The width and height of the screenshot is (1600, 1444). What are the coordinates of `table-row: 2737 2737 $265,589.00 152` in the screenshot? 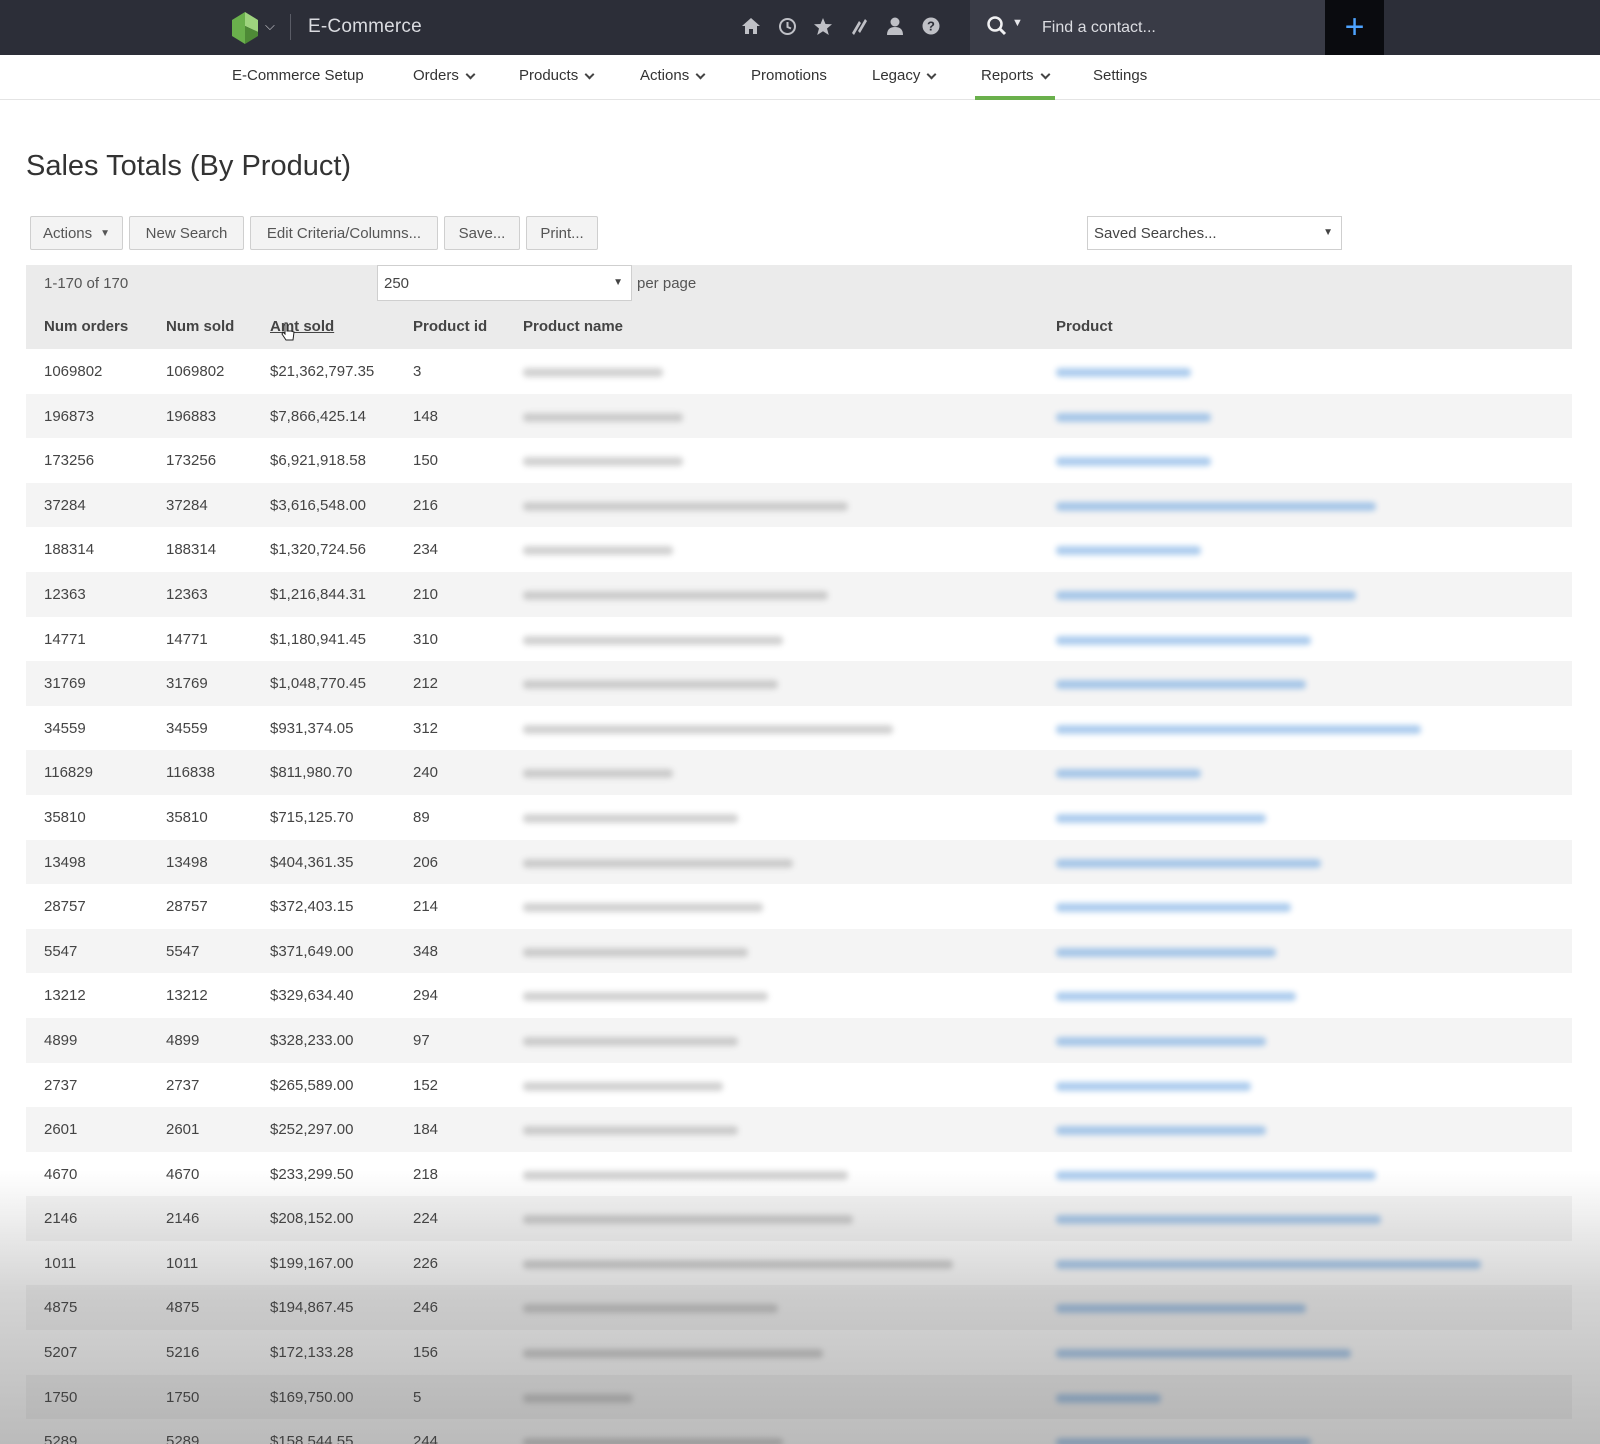 It's located at (799, 1085).